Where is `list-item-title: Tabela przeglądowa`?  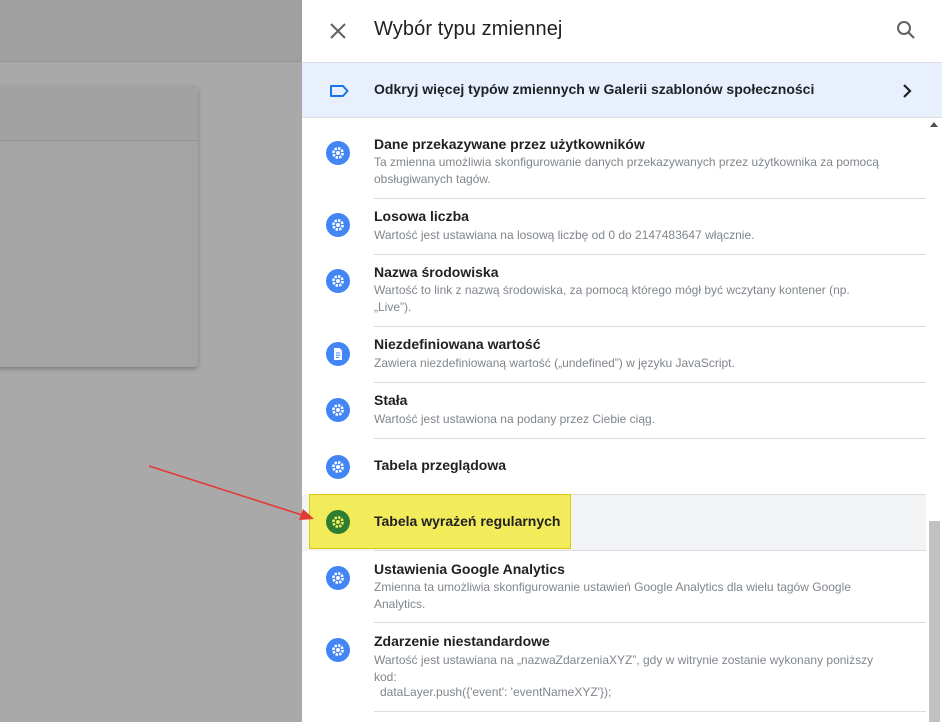
list-item-title: Tabela przeglądowa is located at coordinates (440, 465).